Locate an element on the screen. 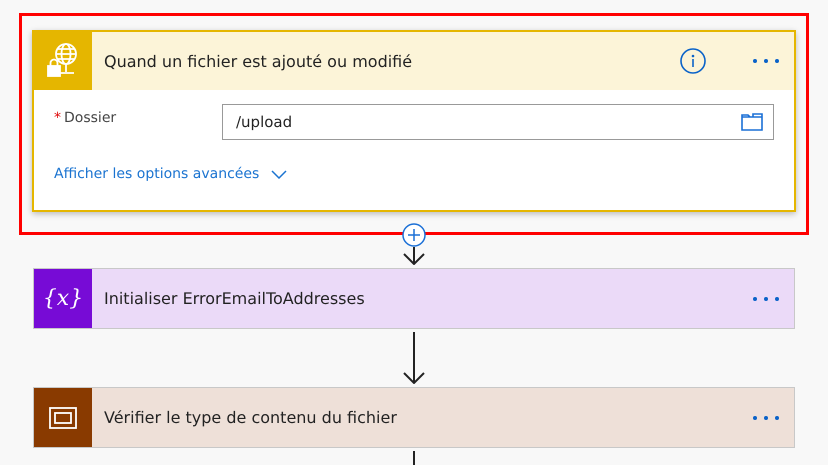 This screenshot has width=828, height=465. required-mark: * is located at coordinates (57, 118).